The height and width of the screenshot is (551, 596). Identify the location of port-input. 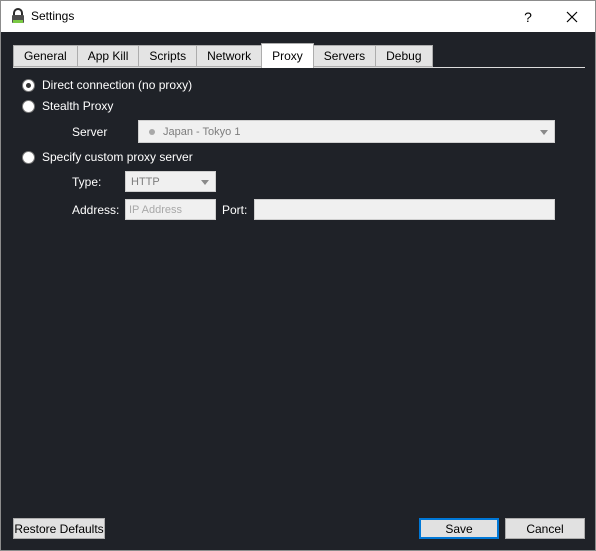
(404, 209).